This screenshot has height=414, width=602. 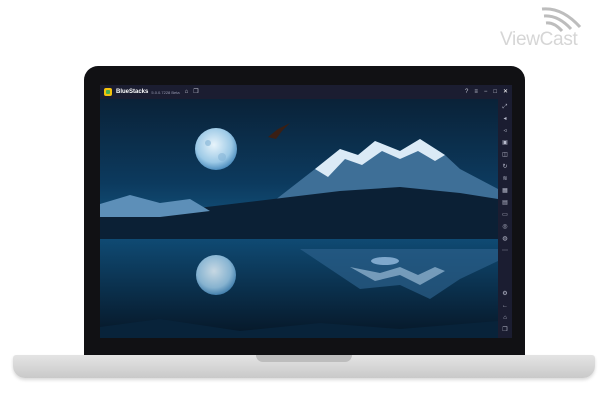 What do you see at coordinates (216, 275) in the screenshot?
I see `moon-reflection` at bounding box center [216, 275].